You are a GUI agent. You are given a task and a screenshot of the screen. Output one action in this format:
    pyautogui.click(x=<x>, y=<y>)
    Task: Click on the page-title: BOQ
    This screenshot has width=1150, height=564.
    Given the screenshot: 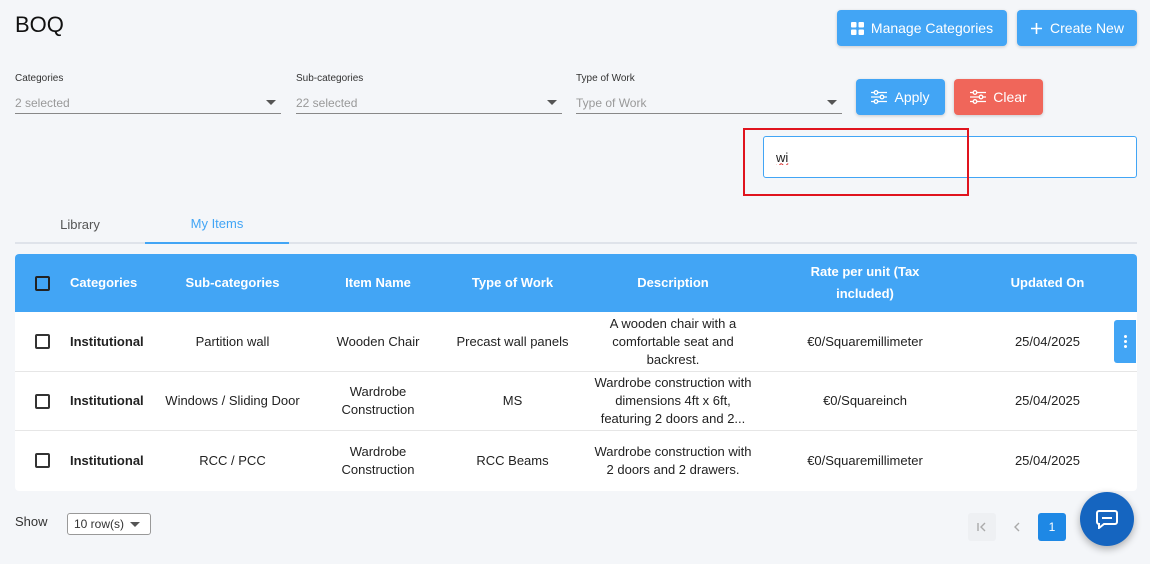 What is the action you would take?
    pyautogui.click(x=39, y=24)
    